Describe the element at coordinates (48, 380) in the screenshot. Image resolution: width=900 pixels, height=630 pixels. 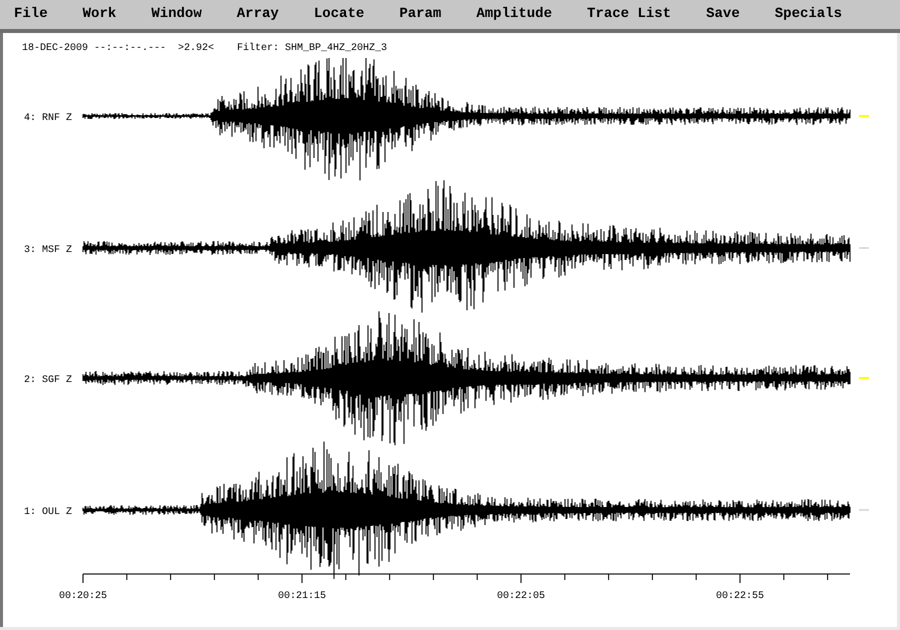
I see `trace-label: 2: SGF Z` at that location.